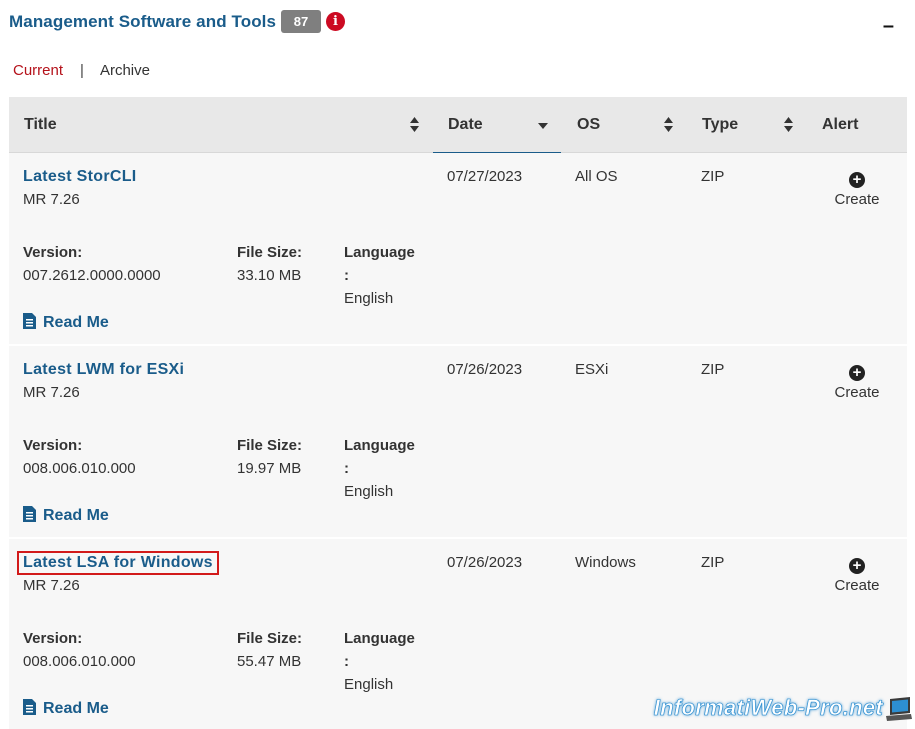  I want to click on column-alert-label: Alert, so click(840, 124).